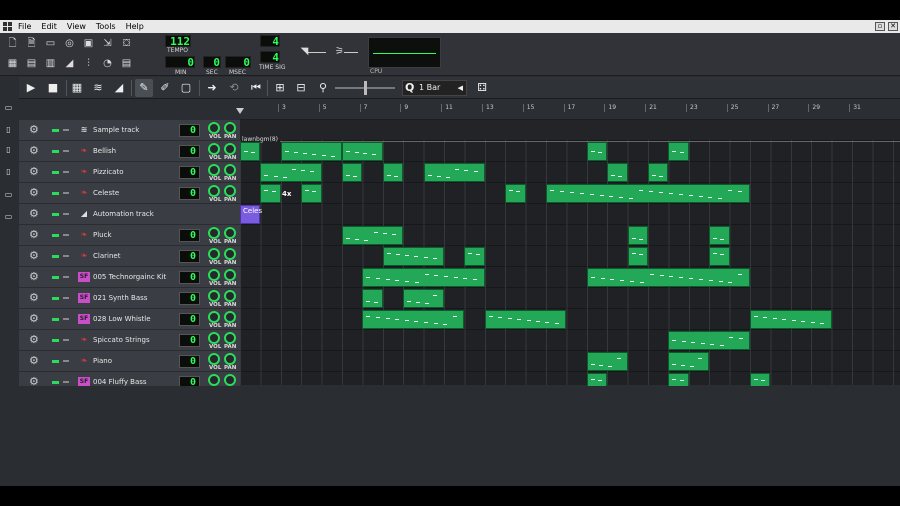 This screenshot has height=506, width=900. I want to click on song-editor-icon: ▦, so click(12, 63).